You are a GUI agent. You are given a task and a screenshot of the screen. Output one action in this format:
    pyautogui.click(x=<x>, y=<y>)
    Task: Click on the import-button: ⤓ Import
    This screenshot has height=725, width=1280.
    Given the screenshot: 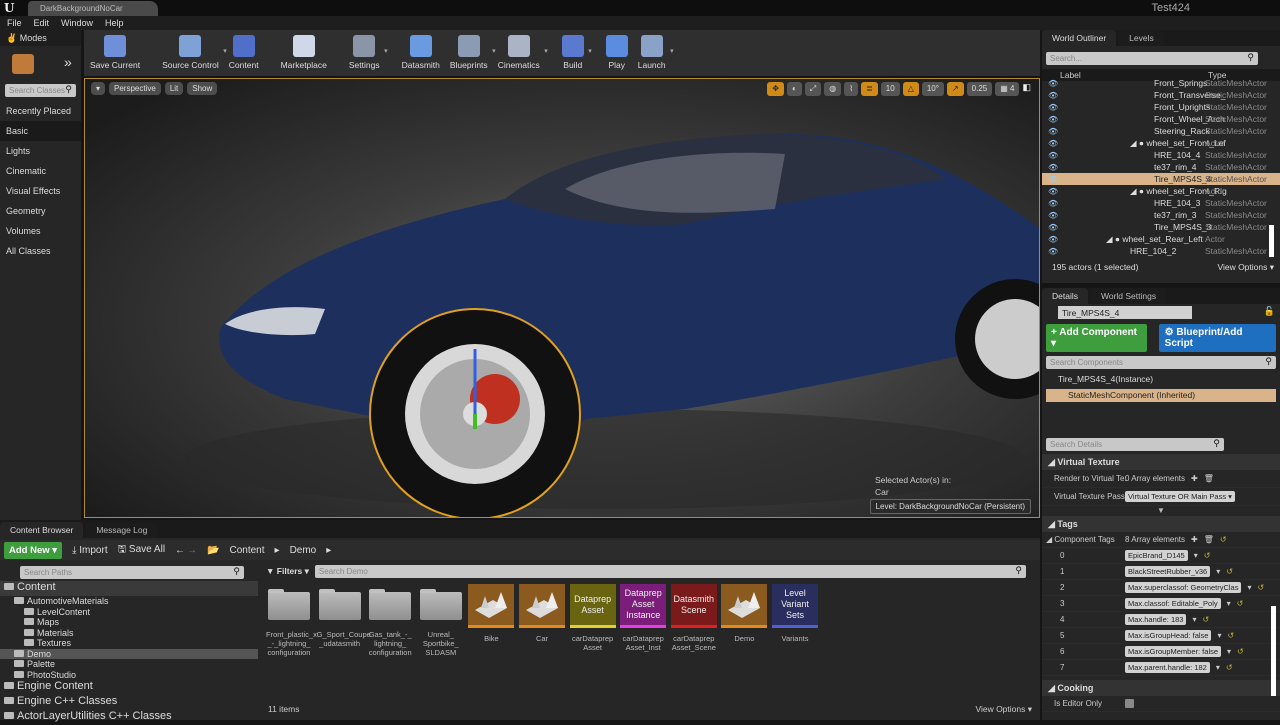 What is the action you would take?
    pyautogui.click(x=90, y=550)
    